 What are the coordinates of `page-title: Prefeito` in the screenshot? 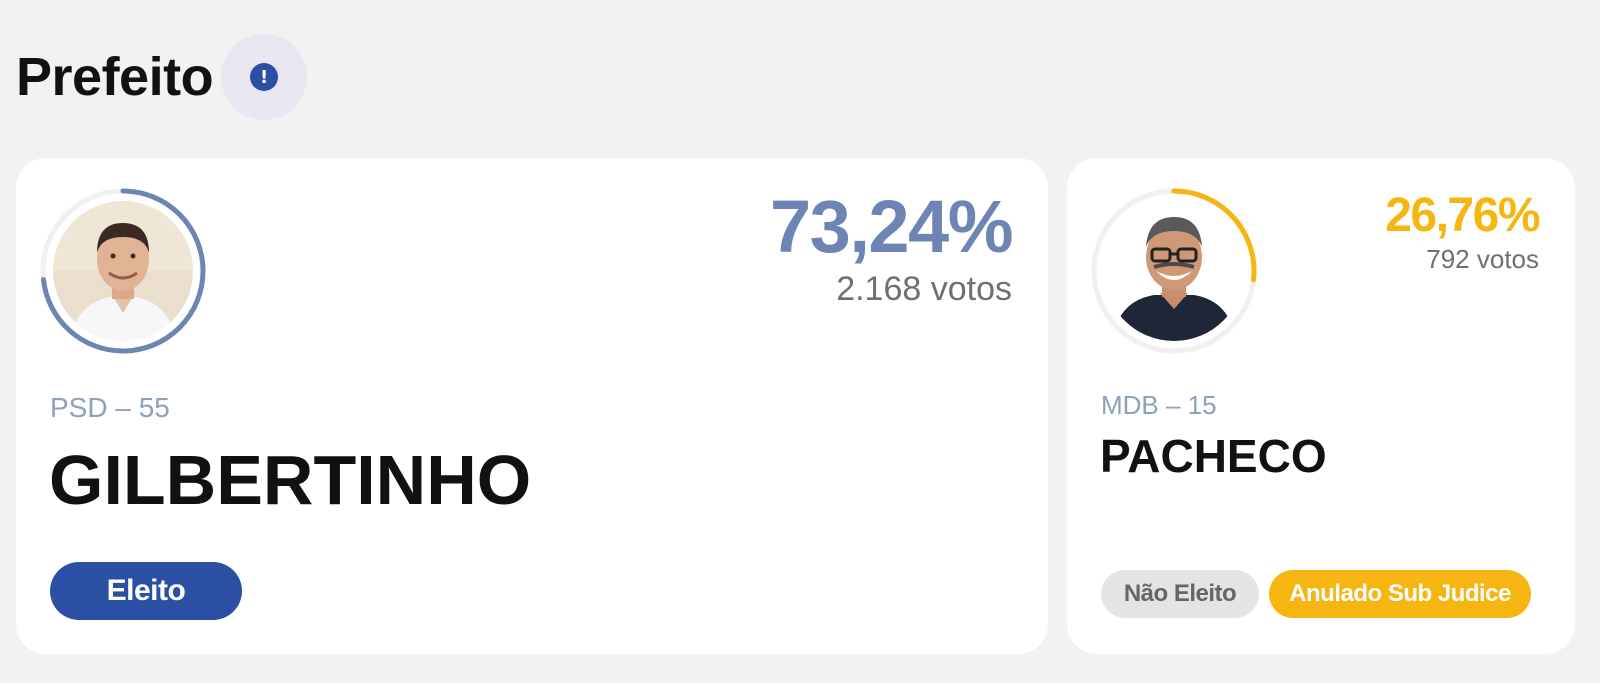 It's located at (115, 77).